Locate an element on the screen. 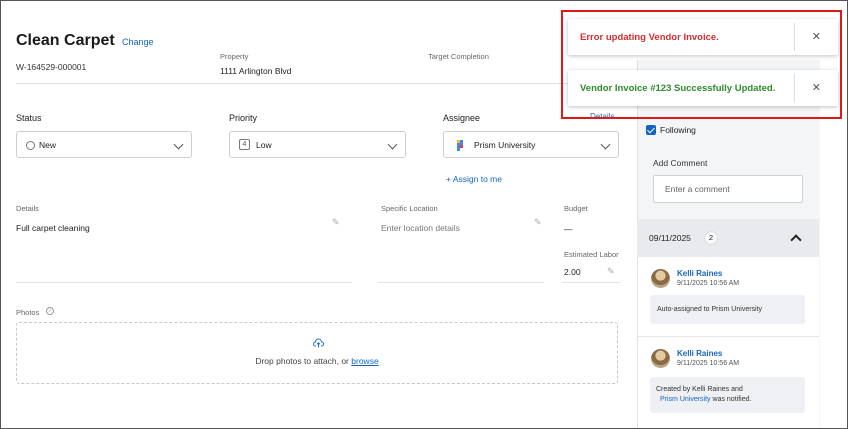 The image size is (848, 429). prism-university-link: Prism University is located at coordinates (685, 399).